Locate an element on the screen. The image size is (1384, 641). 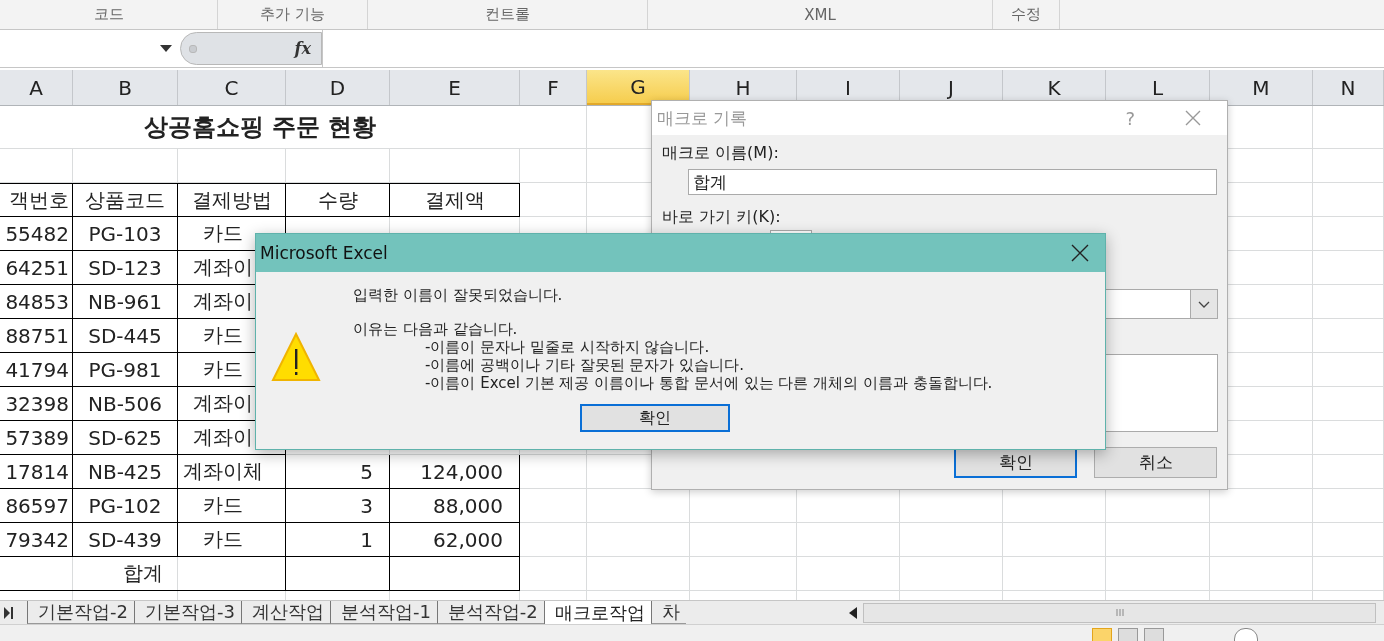
column-header: D is located at coordinates (338, 87).